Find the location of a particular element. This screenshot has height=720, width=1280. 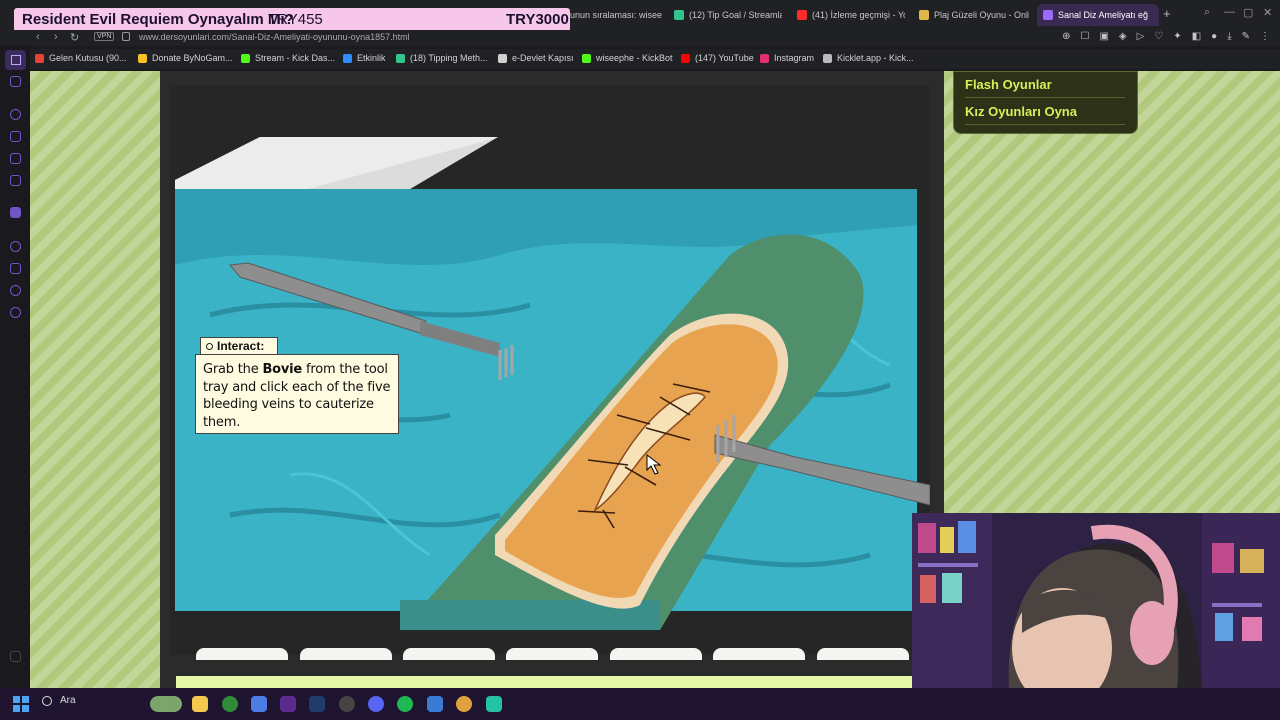

search-tabs-icon: ⌕ is located at coordinates (1207, 12).